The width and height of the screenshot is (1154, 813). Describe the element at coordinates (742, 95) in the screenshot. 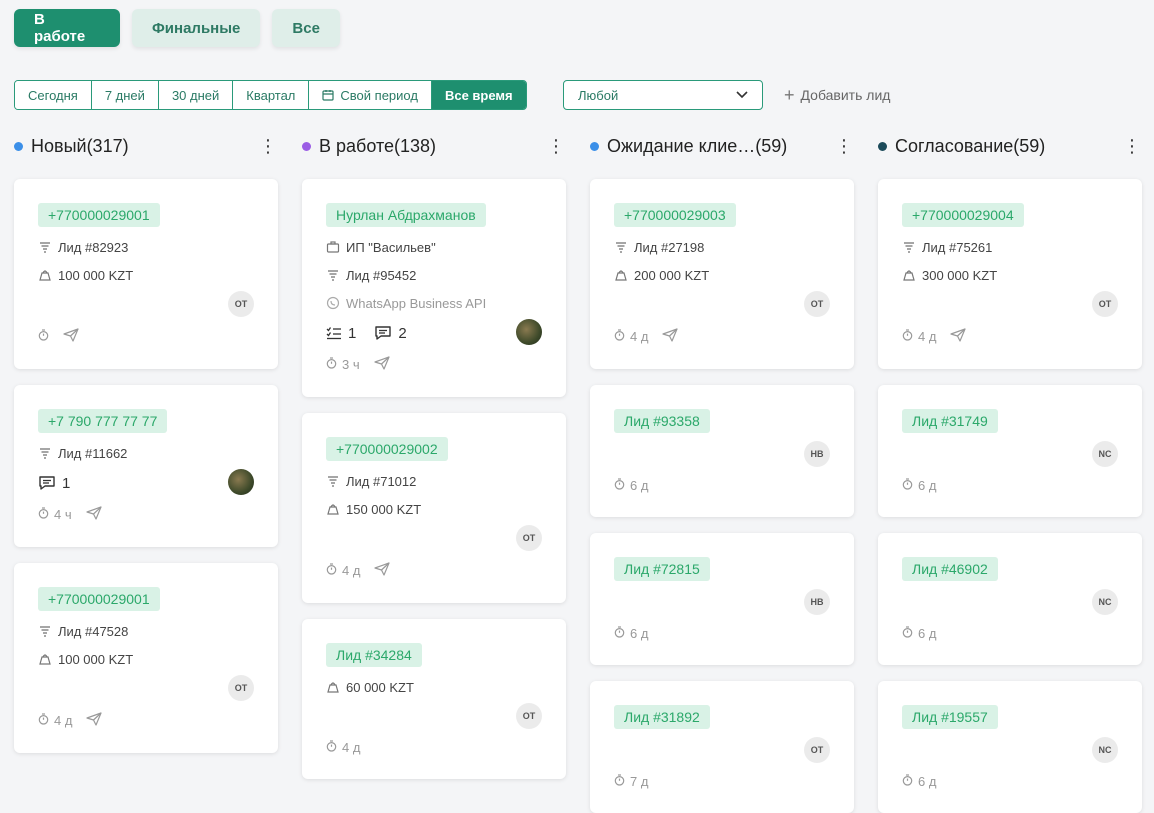

I see `chevron-down-icon` at that location.